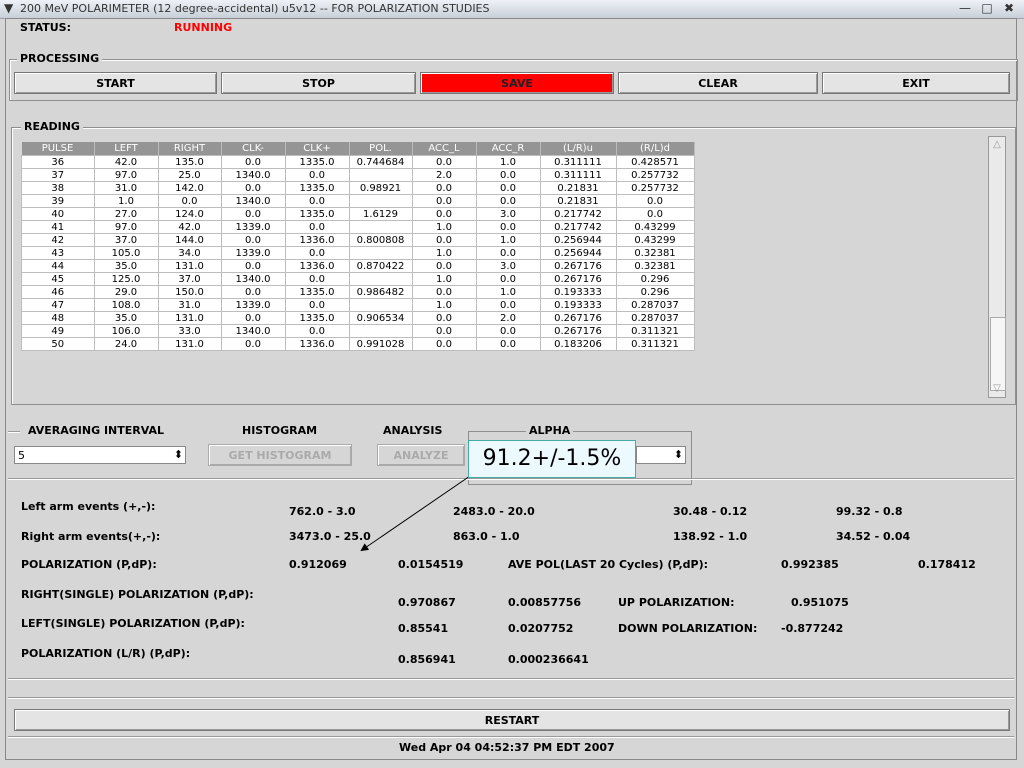 This screenshot has height=768, width=1024. Describe the element at coordinates (655, 253) in the screenshot. I see `table-cell: 0.32381` at that location.